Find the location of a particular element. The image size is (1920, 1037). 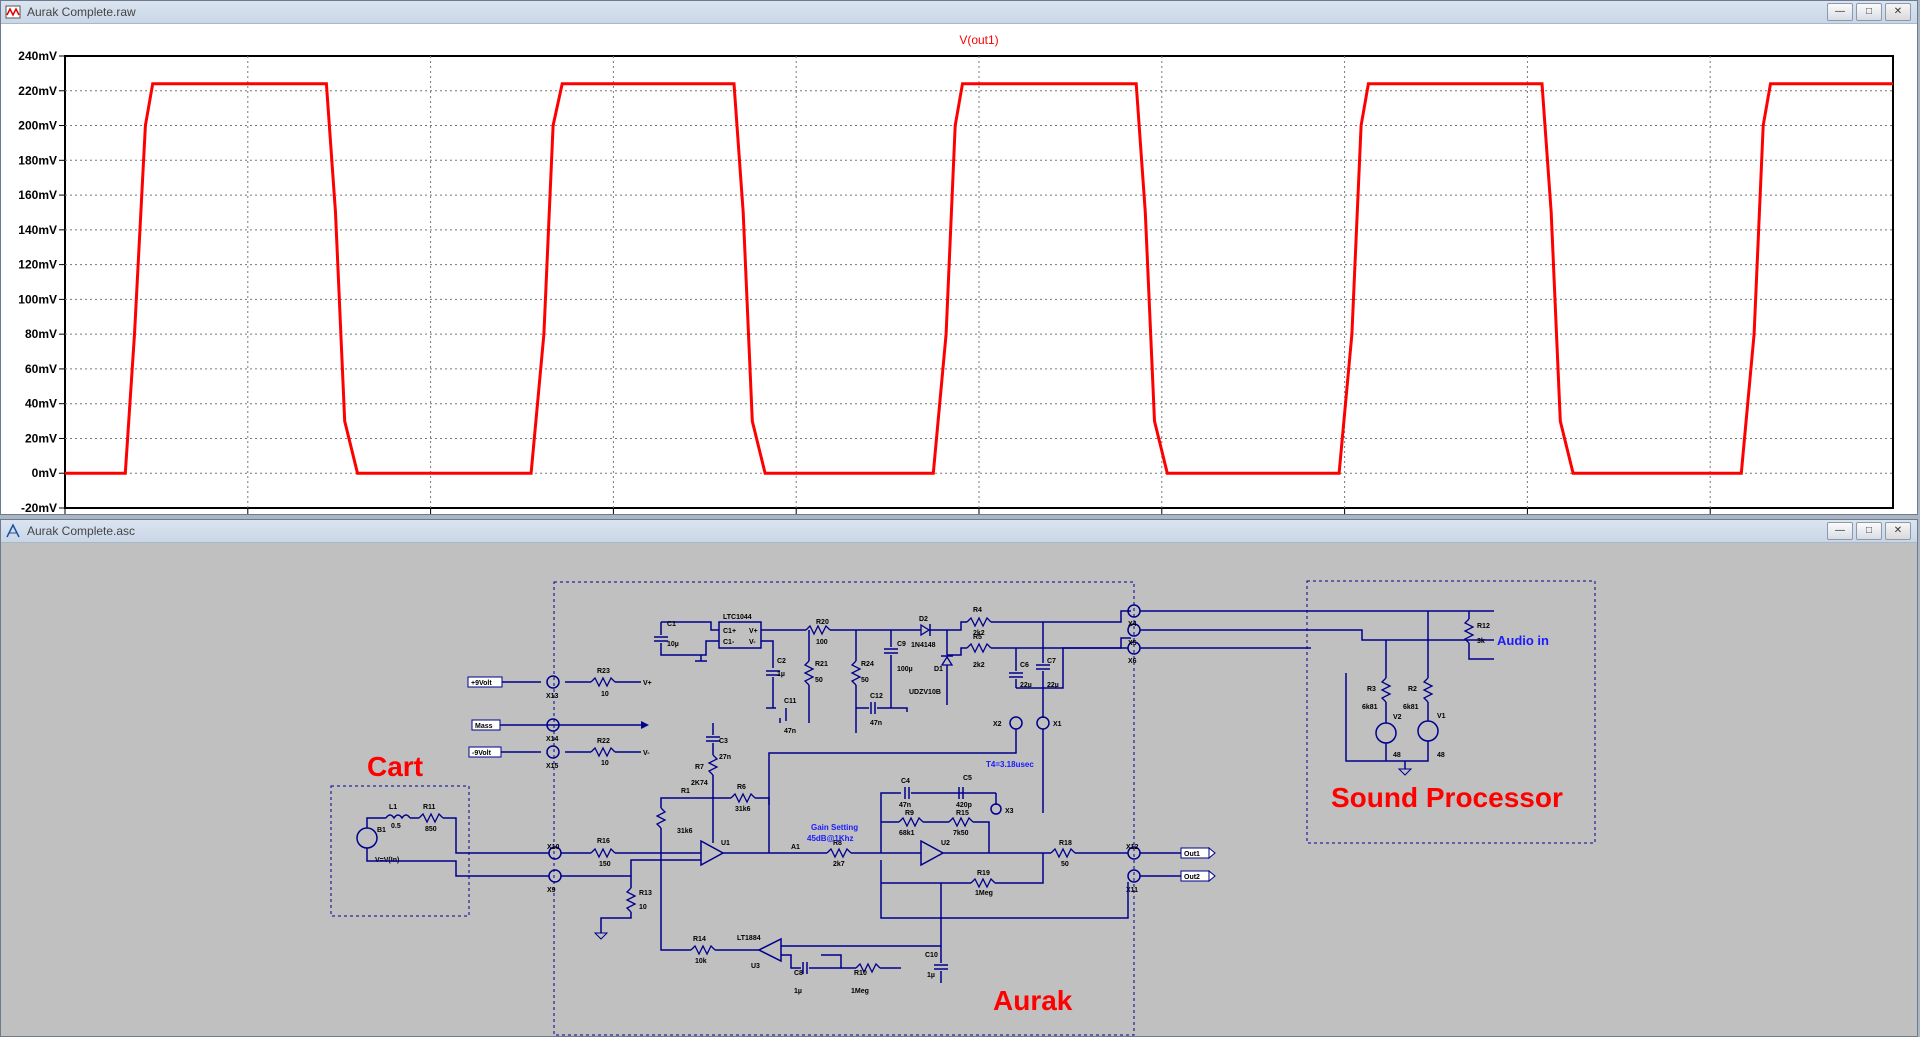

x6-label: X6 is located at coordinates (1132, 661).